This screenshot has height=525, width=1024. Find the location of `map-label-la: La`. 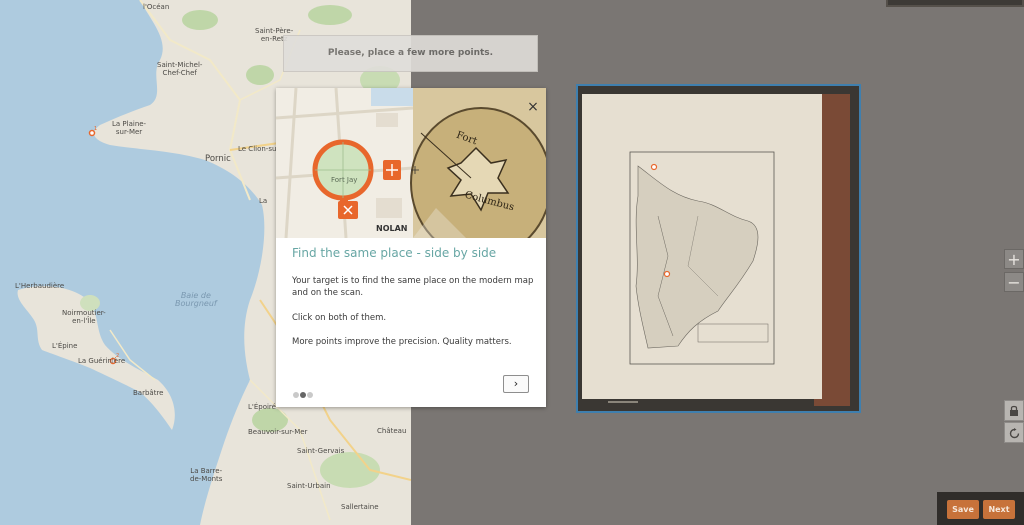

map-label-la: La is located at coordinates (263, 201).